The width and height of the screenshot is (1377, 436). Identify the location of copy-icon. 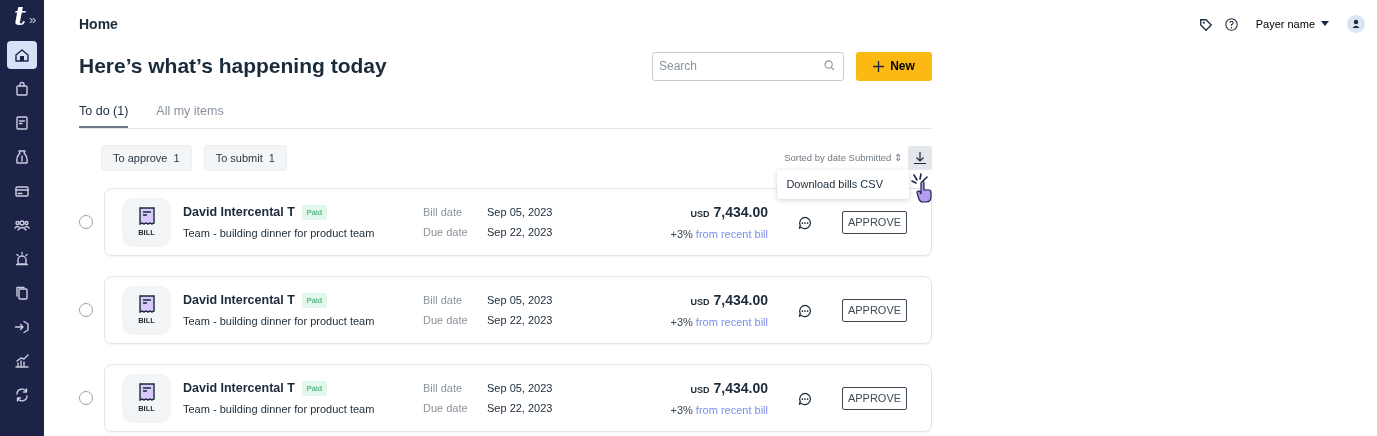
(22, 293).